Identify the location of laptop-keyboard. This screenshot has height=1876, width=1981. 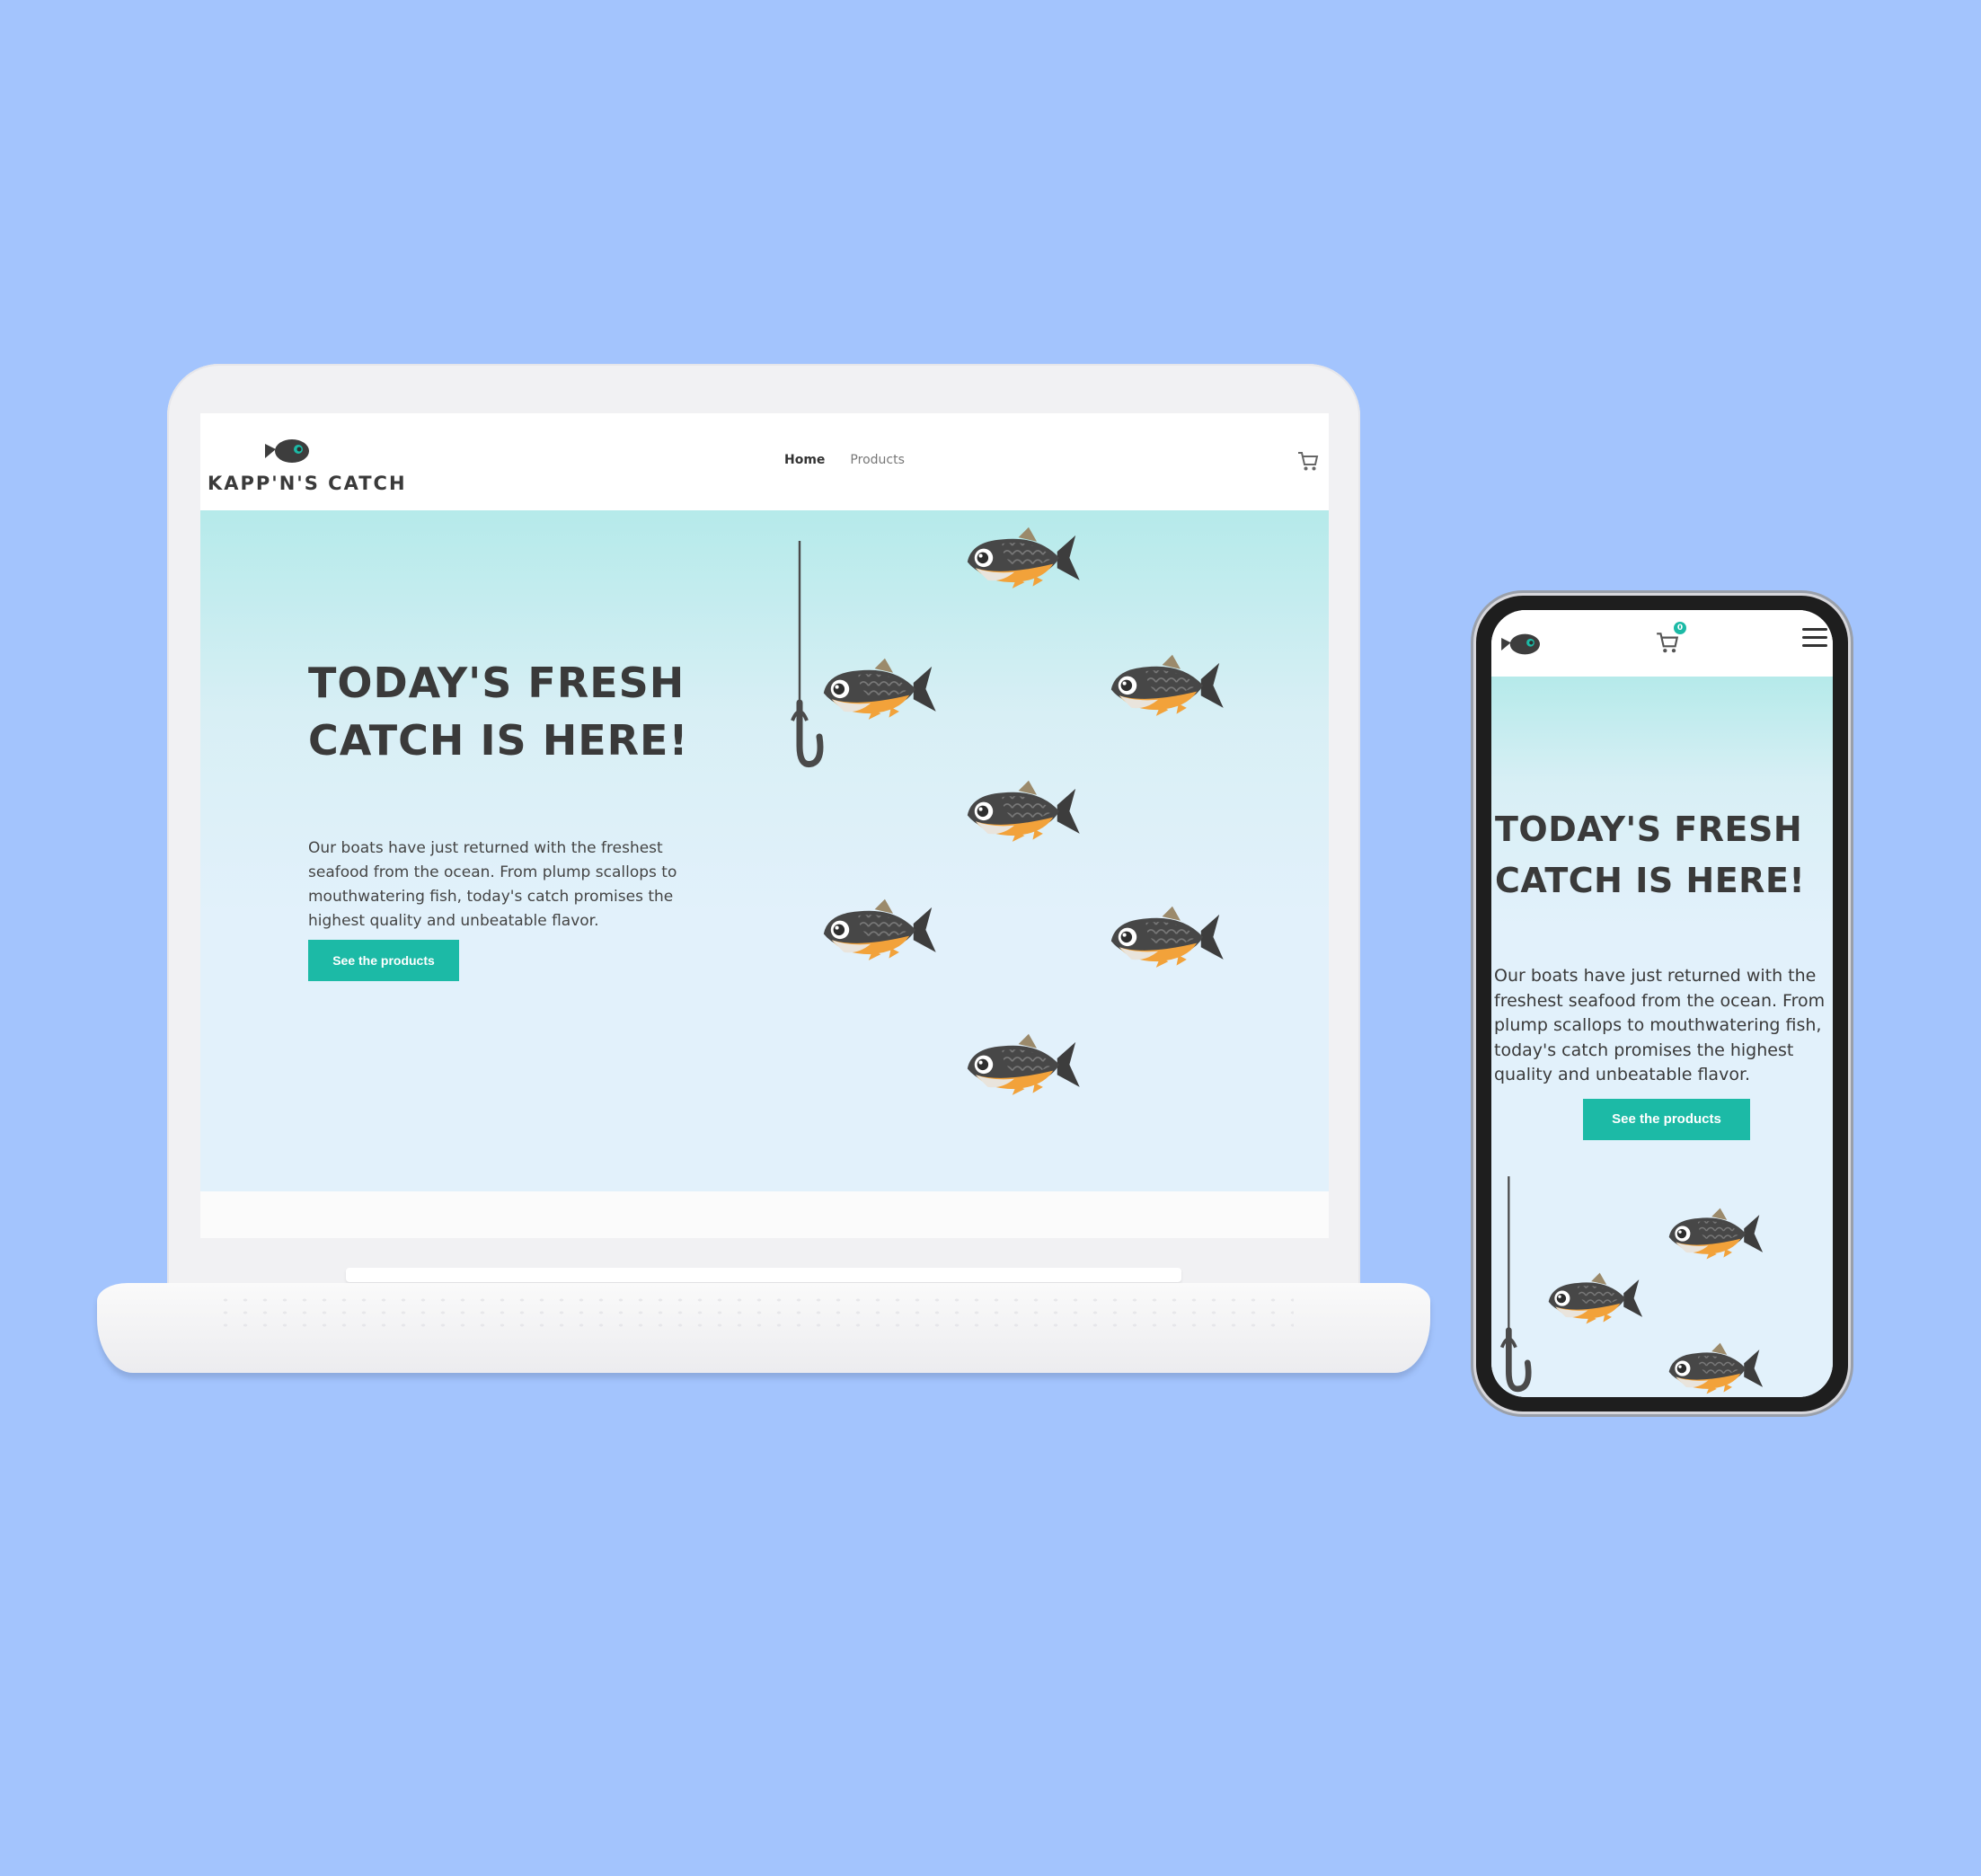
(755, 1312).